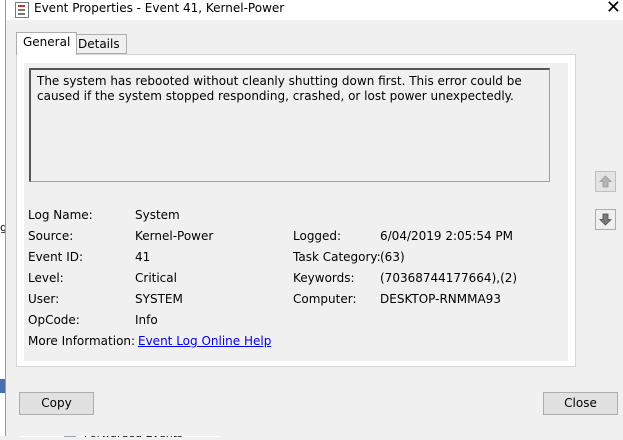 The width and height of the screenshot is (623, 440). I want to click on event-viewer-icon, so click(22, 10).